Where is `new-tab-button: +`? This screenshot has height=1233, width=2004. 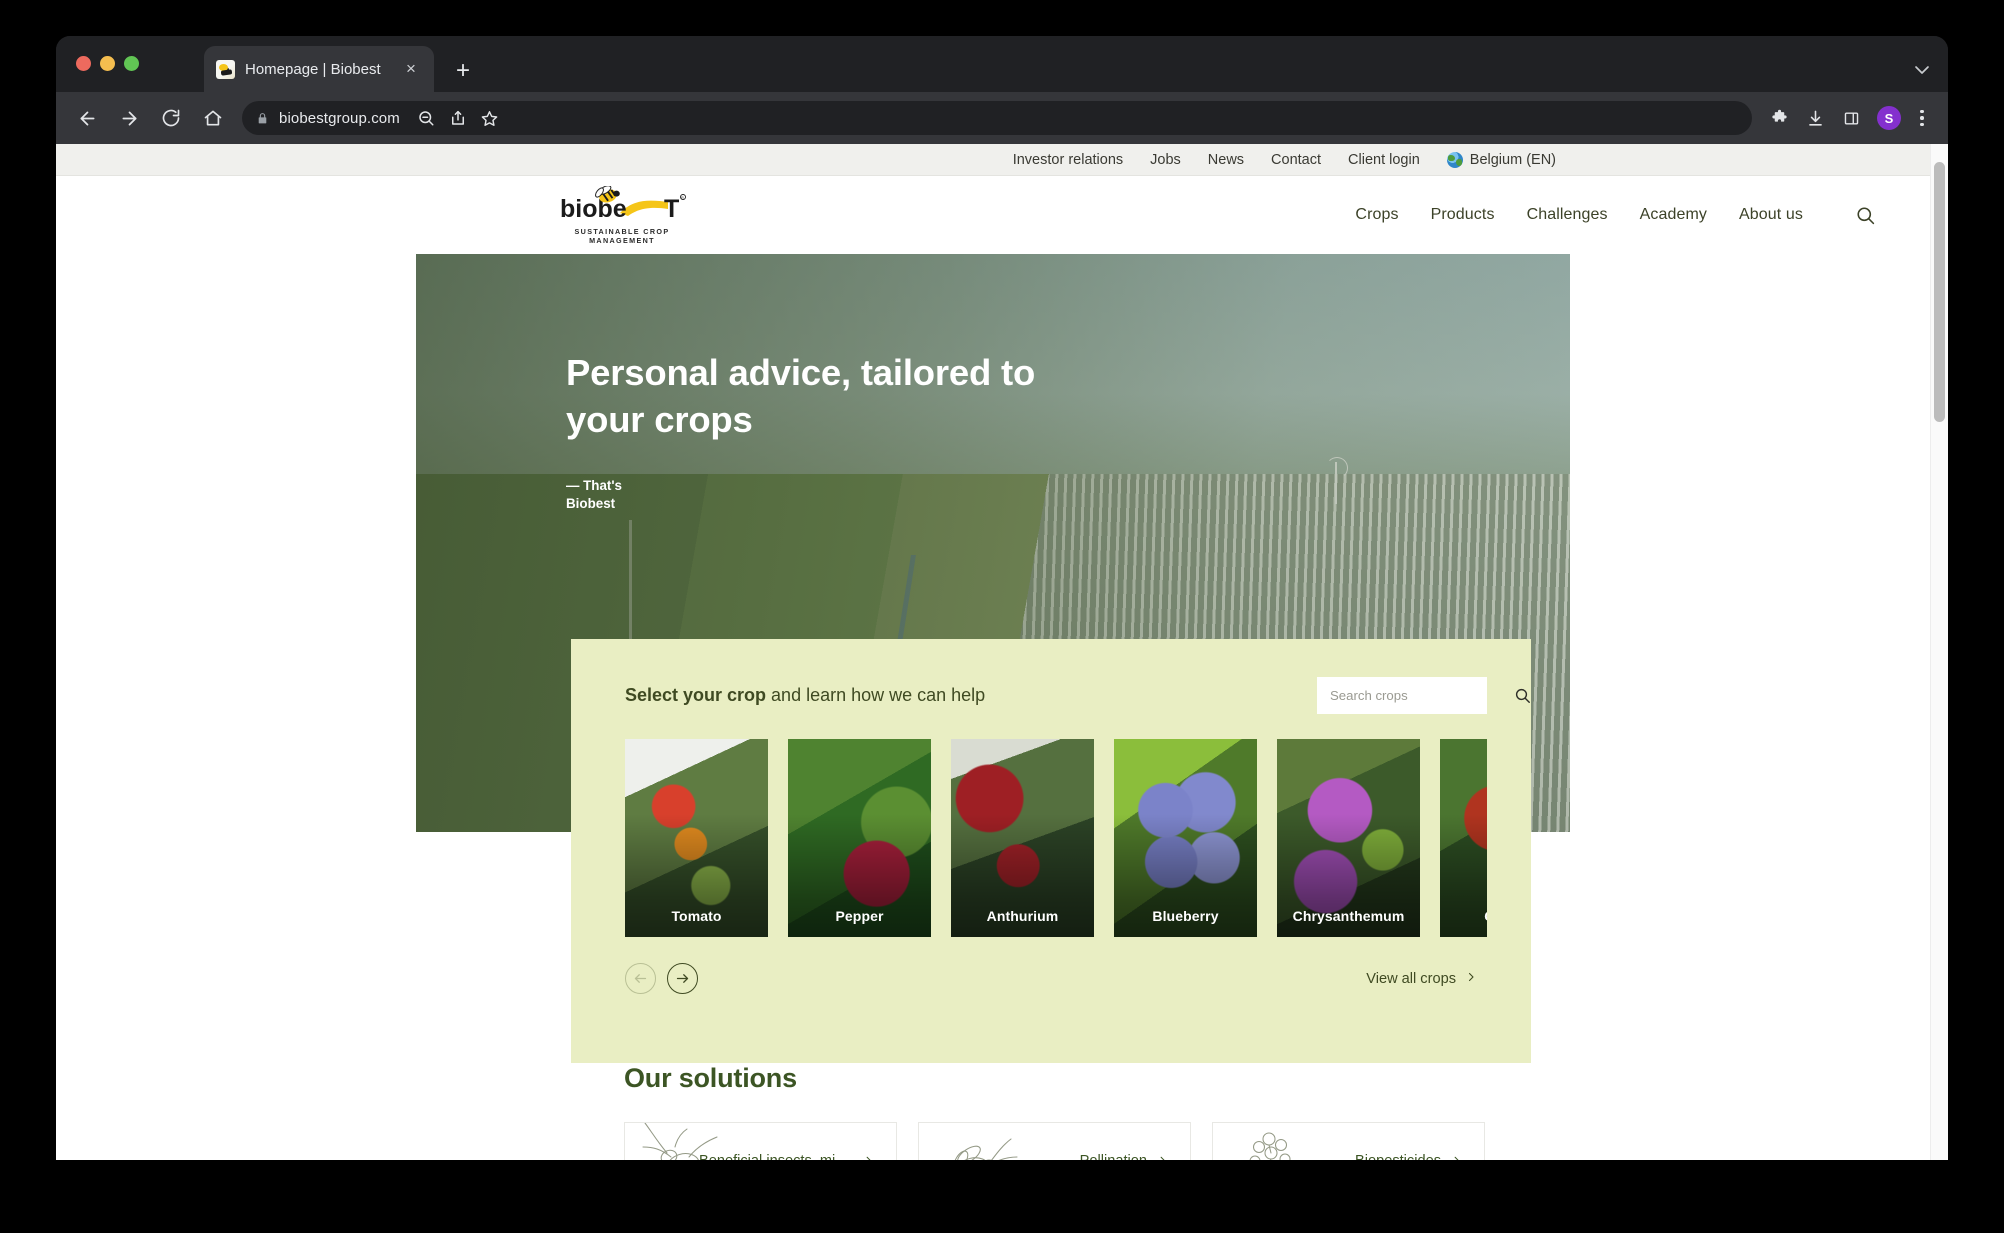
new-tab-button: + is located at coordinates (463, 72).